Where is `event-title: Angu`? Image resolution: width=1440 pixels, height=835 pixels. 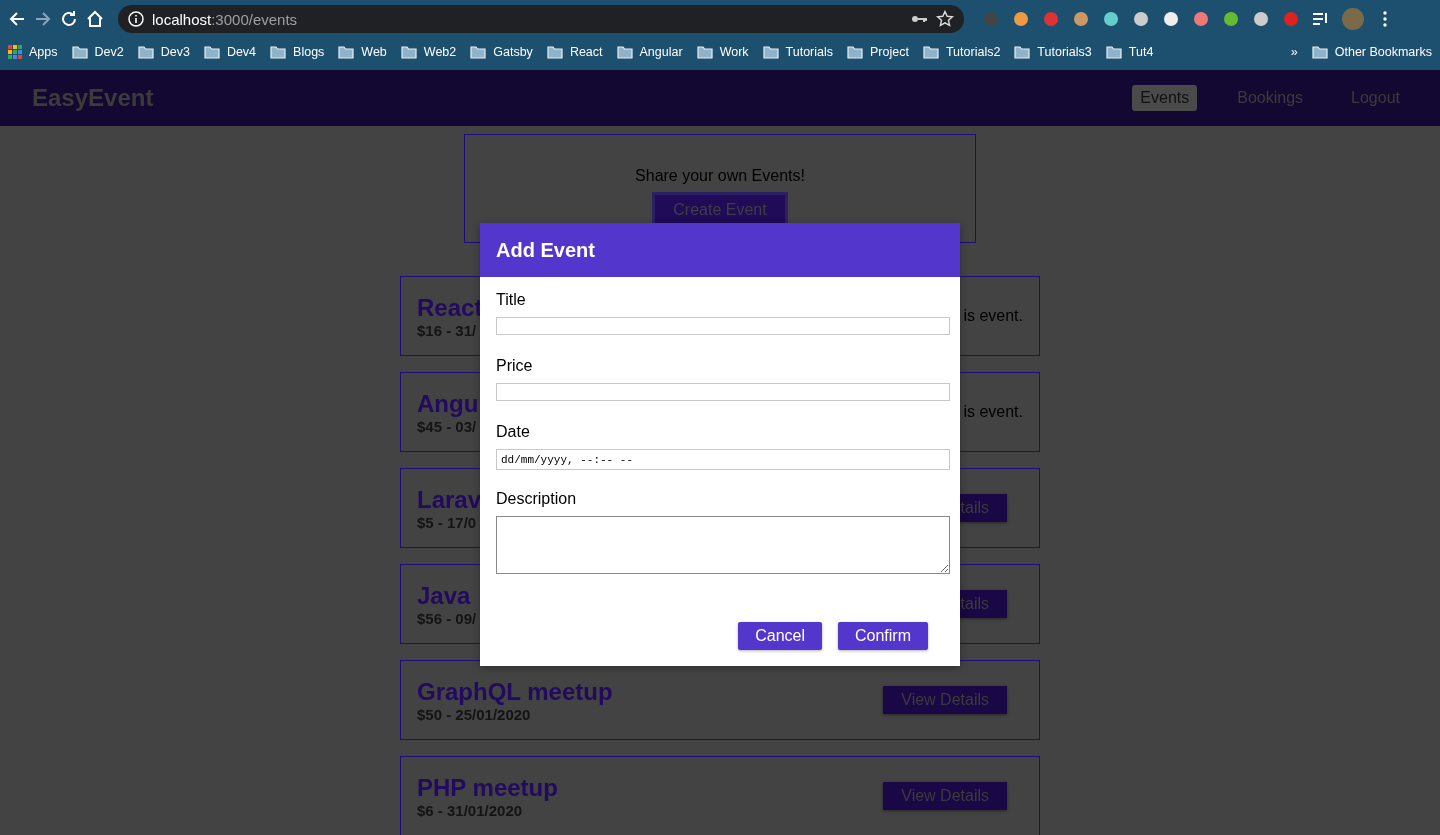 event-title: Angu is located at coordinates (448, 403).